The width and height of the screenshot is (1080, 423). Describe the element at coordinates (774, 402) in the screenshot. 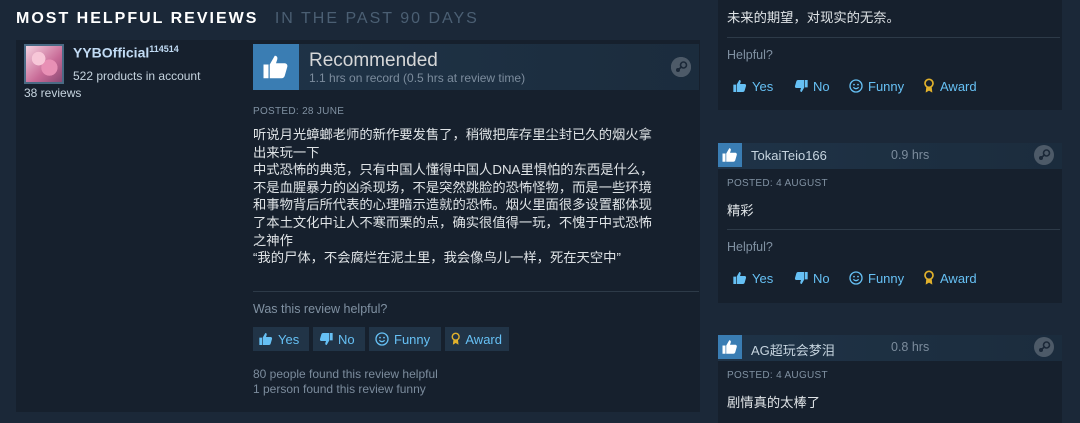

I see `side-review-text: 剧情真的太棒了` at that location.